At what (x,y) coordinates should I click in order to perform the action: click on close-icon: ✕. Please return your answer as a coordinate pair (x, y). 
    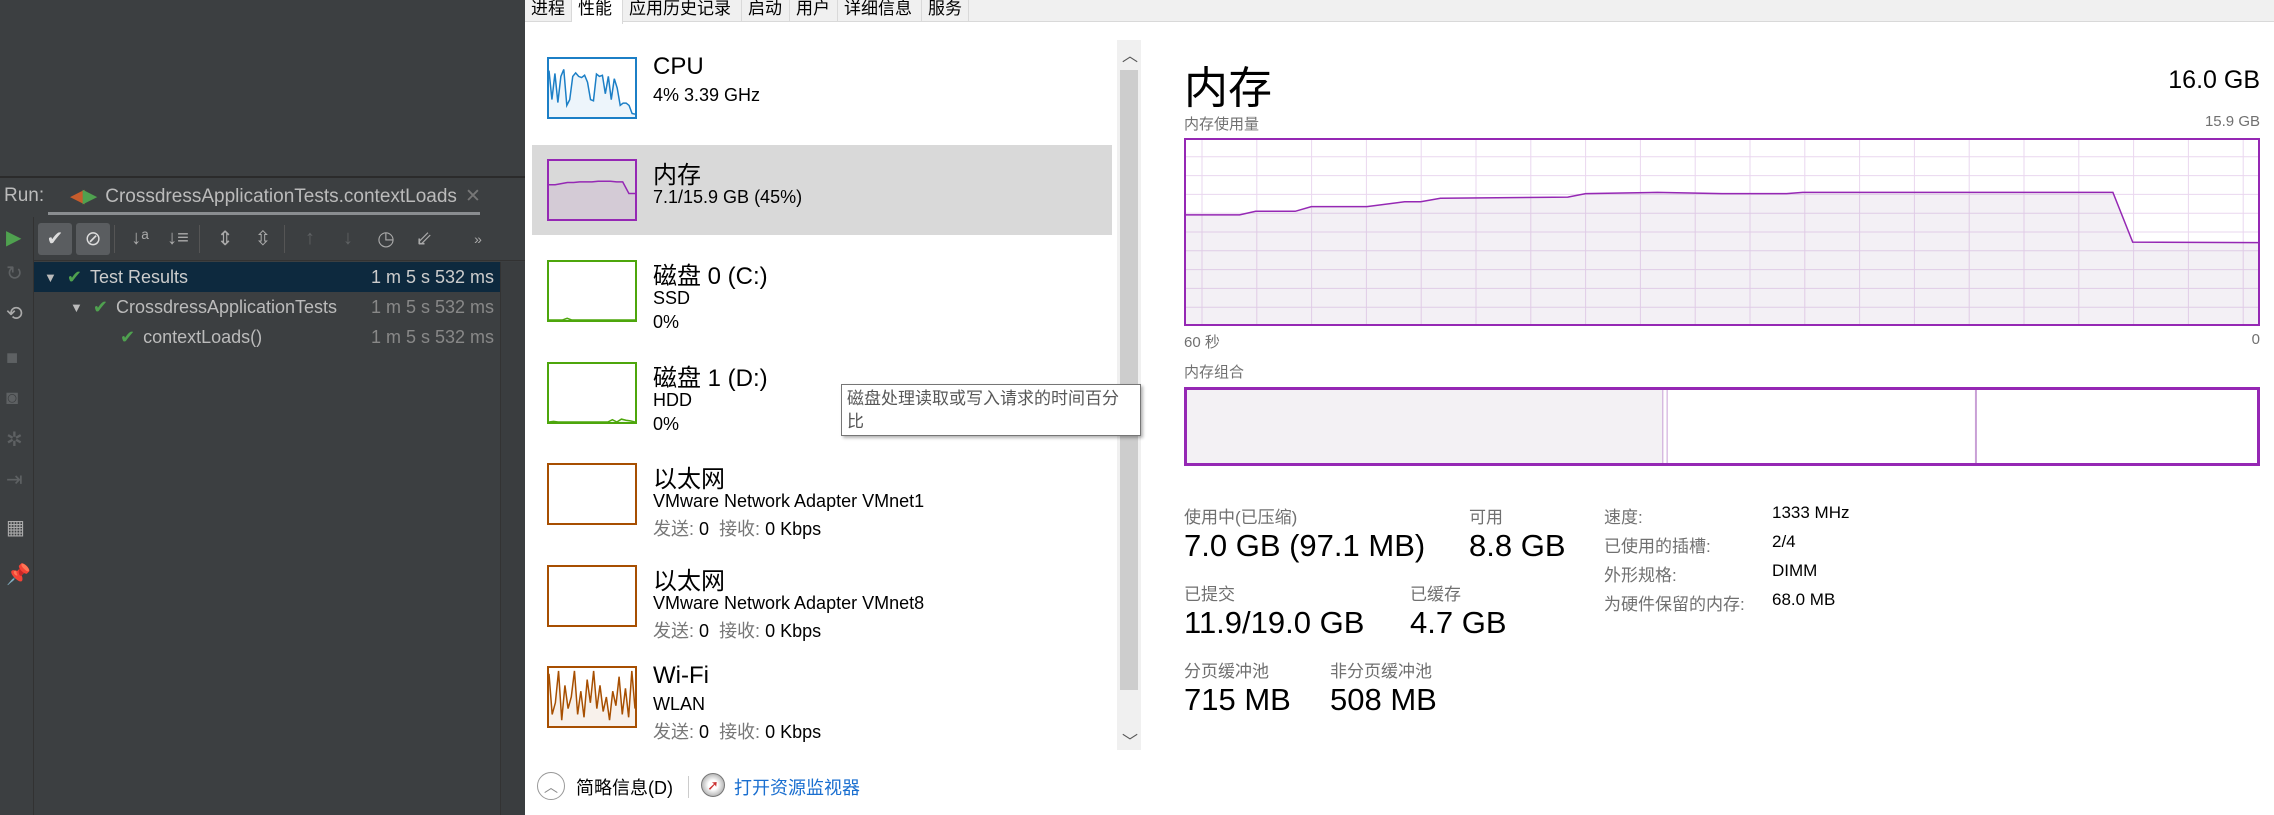
    Looking at the image, I should click on (473, 196).